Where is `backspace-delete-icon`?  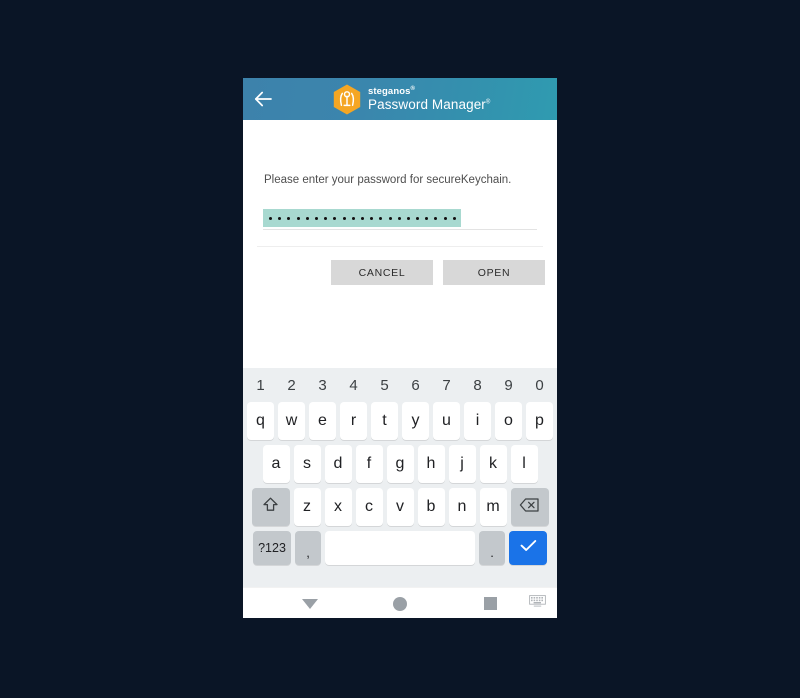
backspace-delete-icon is located at coordinates (529, 507).